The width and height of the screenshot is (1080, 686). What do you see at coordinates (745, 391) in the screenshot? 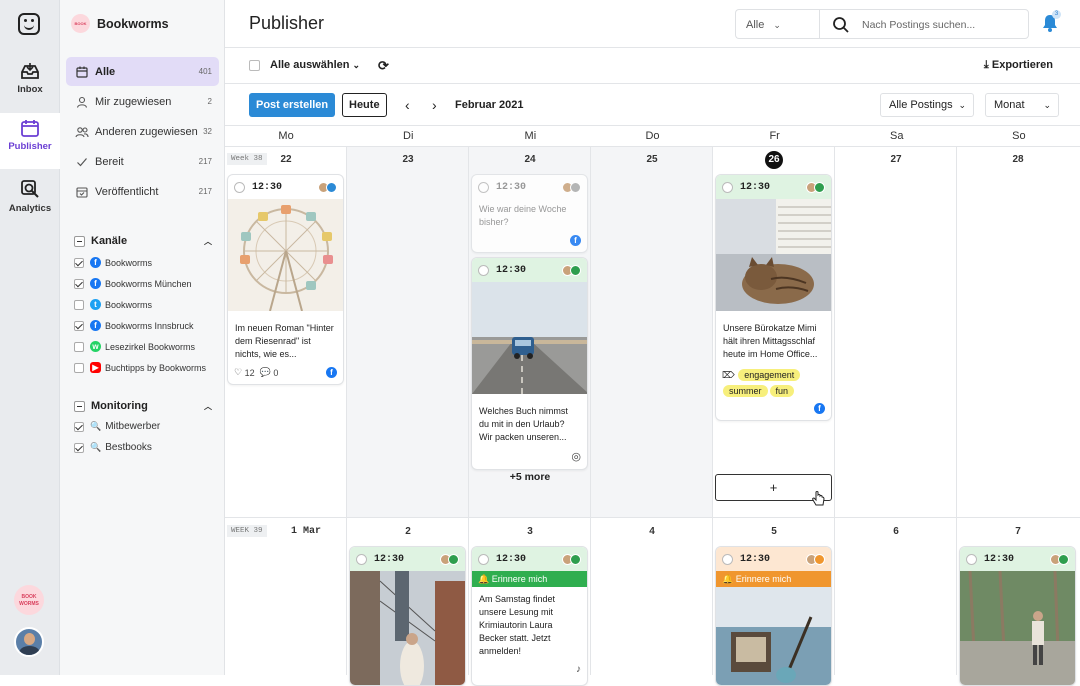
I see `tag-chip: summer` at bounding box center [745, 391].